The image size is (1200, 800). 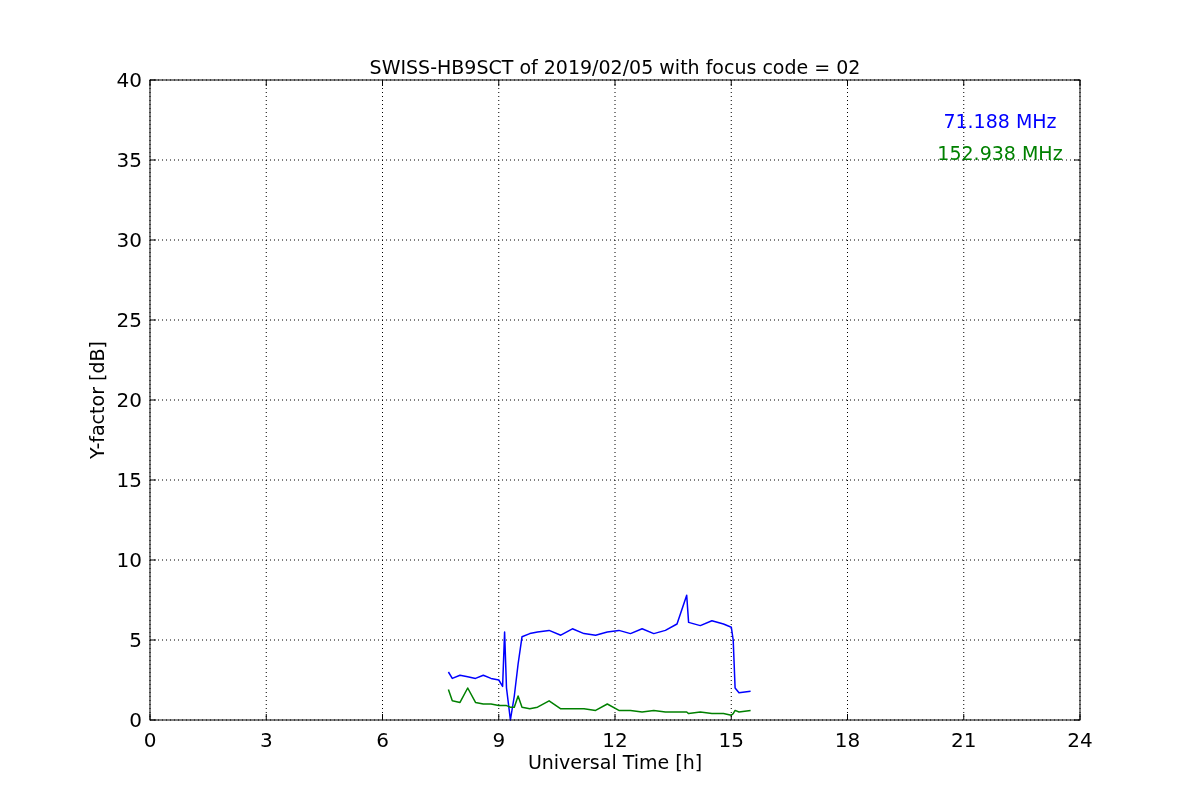 I want to click on chart-title: SWISS-HB9SCT of 2019/02/05 with focus code = 02, so click(x=615, y=67).